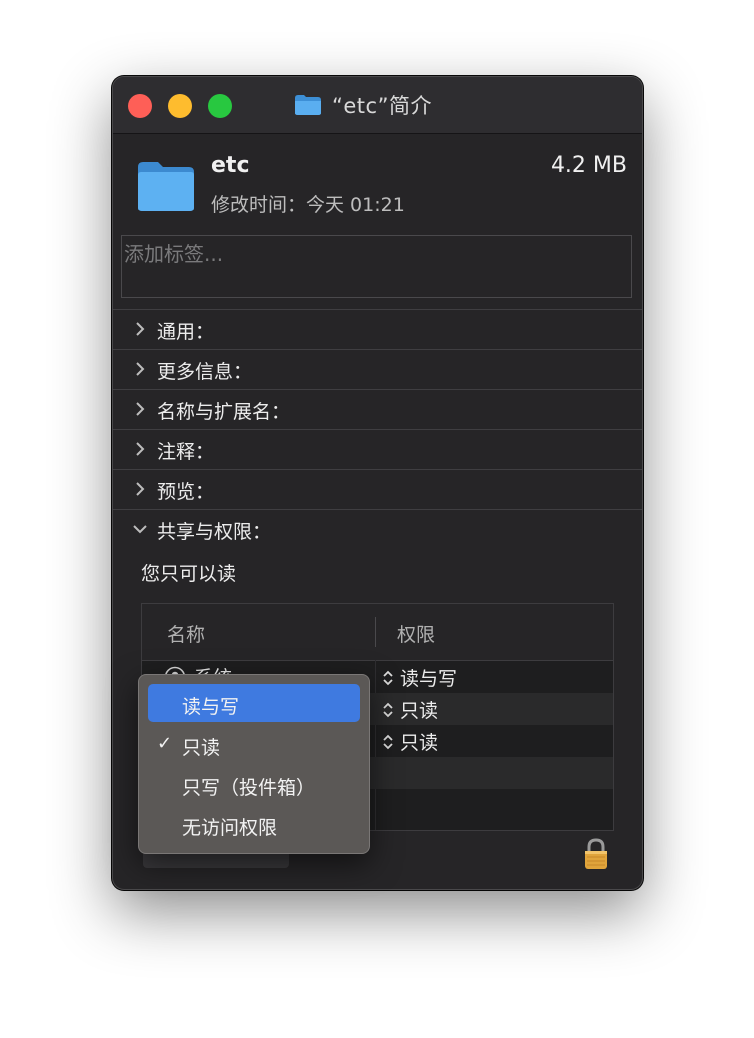 Image resolution: width=754 pixels, height=1038 pixels. What do you see at coordinates (308, 205) in the screenshot?
I see `modified-time: 修改时间：今天 01:21` at bounding box center [308, 205].